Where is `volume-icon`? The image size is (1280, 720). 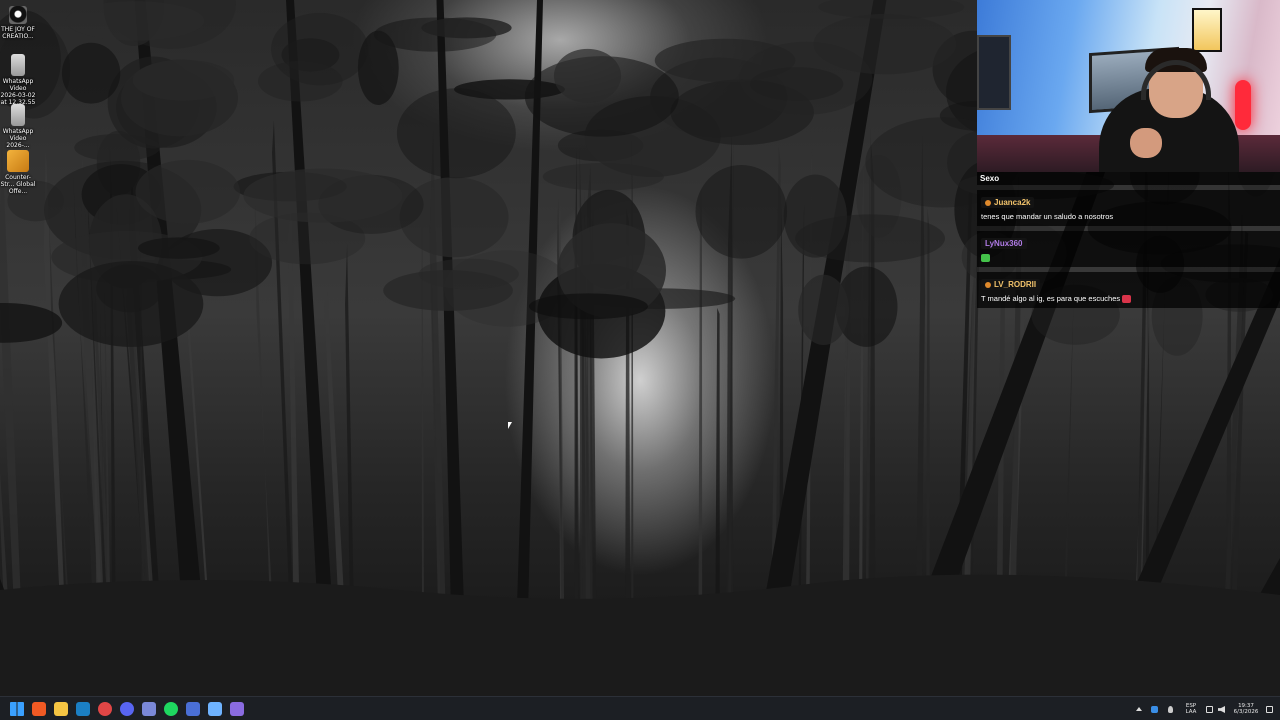 volume-icon is located at coordinates (1221, 709).